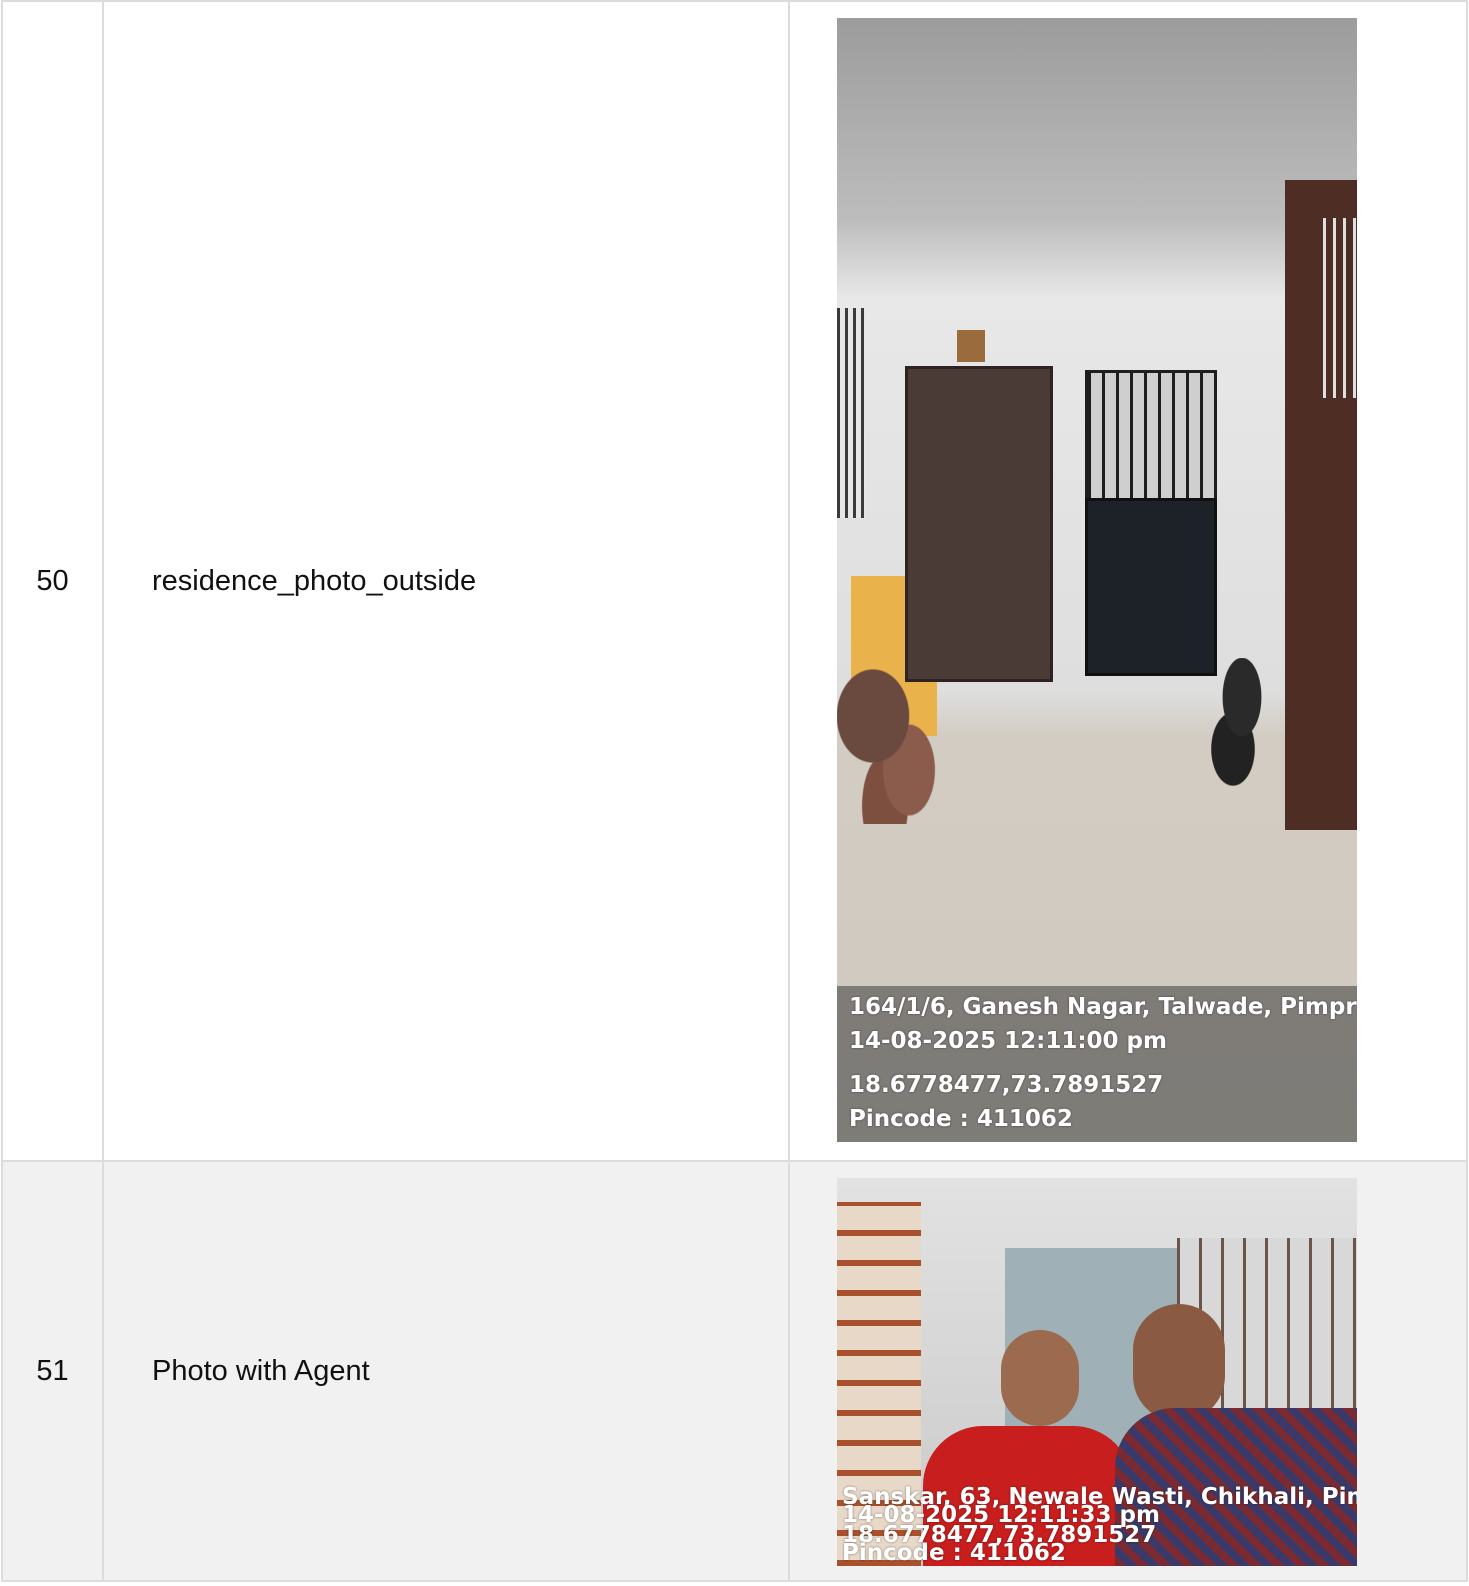 This screenshot has width=1469, height=1586. I want to click on photo-datetime: 14-08-2025 12:11:00 pm, so click(1008, 1041).